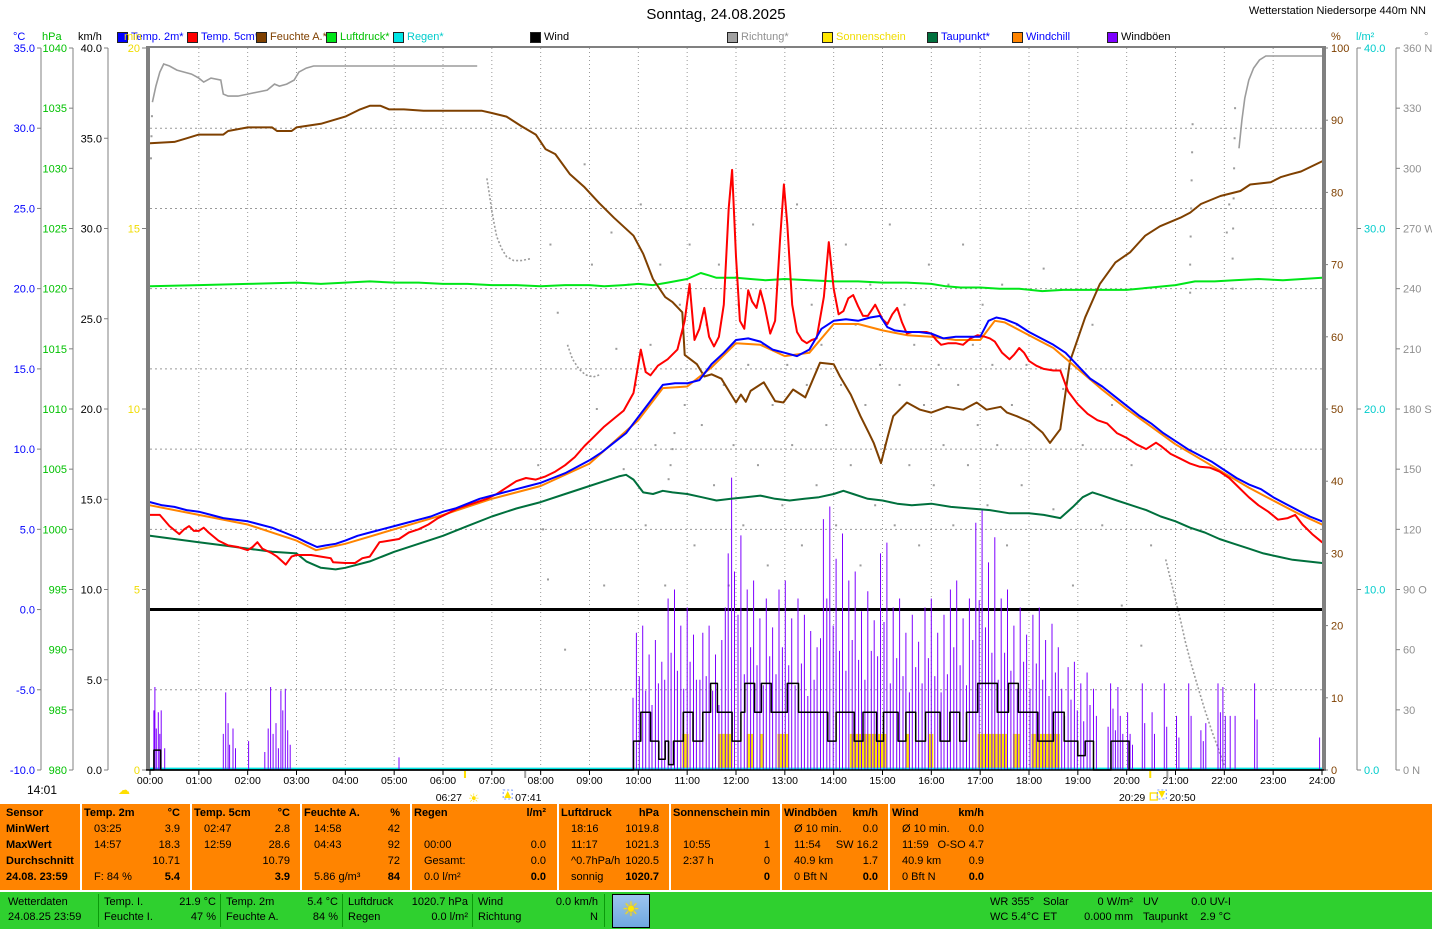  What do you see at coordinates (541, 781) in the screenshot?
I see `x-hour-label: 08:00` at bounding box center [541, 781].